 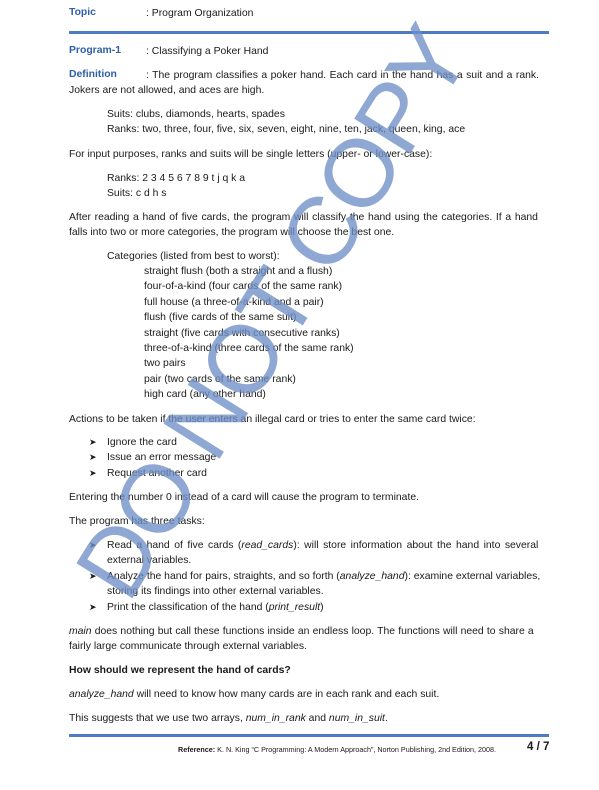 What do you see at coordinates (220, 379) in the screenshot?
I see `category-item: pair (two cards of the same rank)` at bounding box center [220, 379].